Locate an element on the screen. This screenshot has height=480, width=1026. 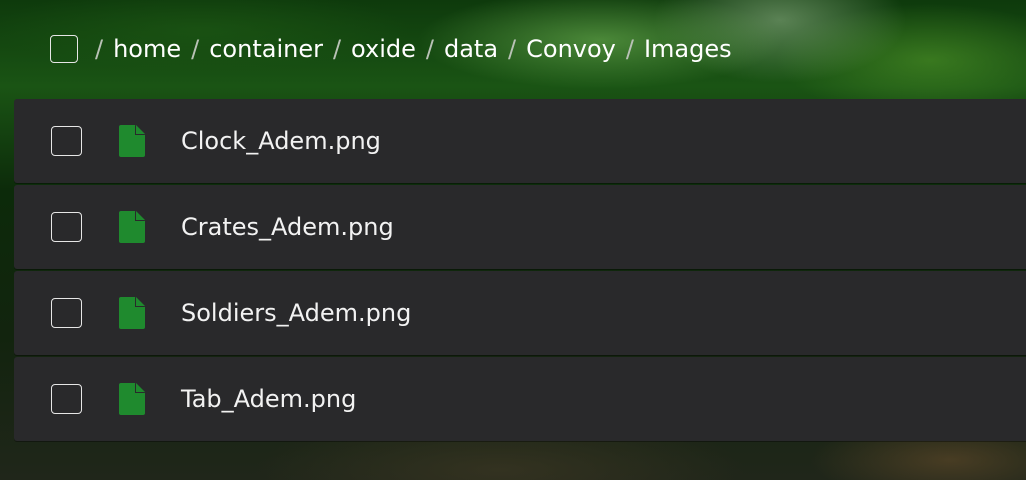
file-name: Soldiers_Adem.png is located at coordinates (296, 313).